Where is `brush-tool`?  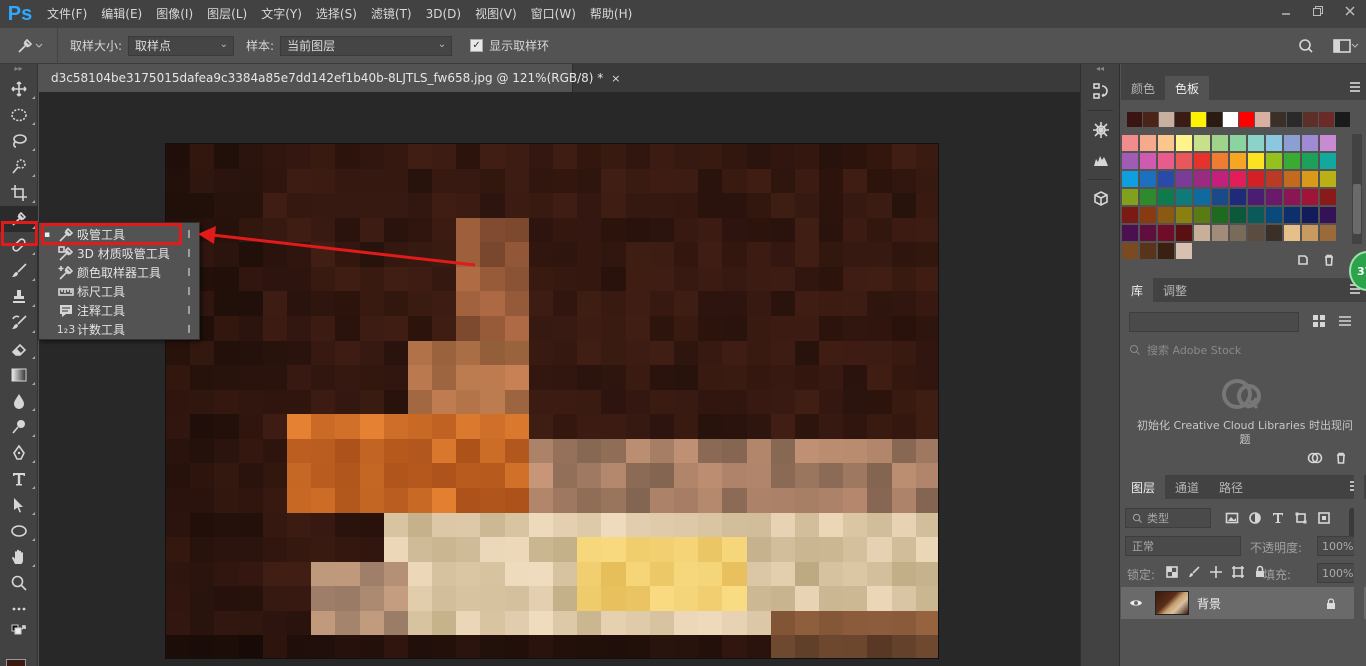
brush-tool is located at coordinates (19, 271).